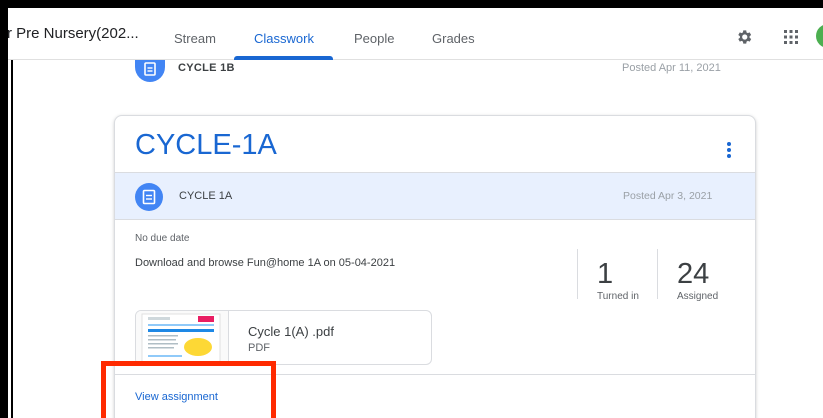 This screenshot has height=418, width=823. Describe the element at coordinates (284, 38) in the screenshot. I see `tab-classwork: Classwork` at that location.